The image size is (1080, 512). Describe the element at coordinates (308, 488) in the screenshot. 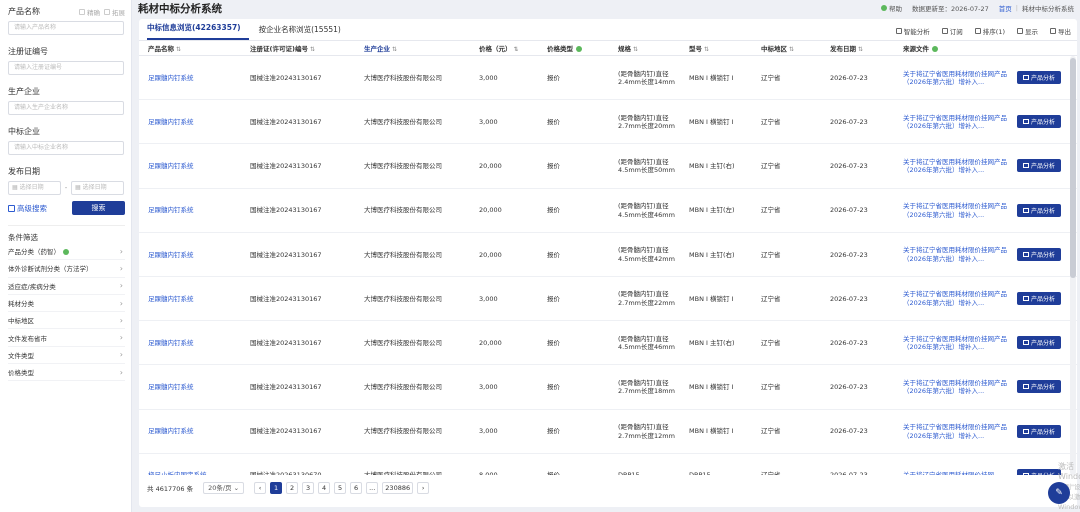

I see `page-button: 3` at that location.